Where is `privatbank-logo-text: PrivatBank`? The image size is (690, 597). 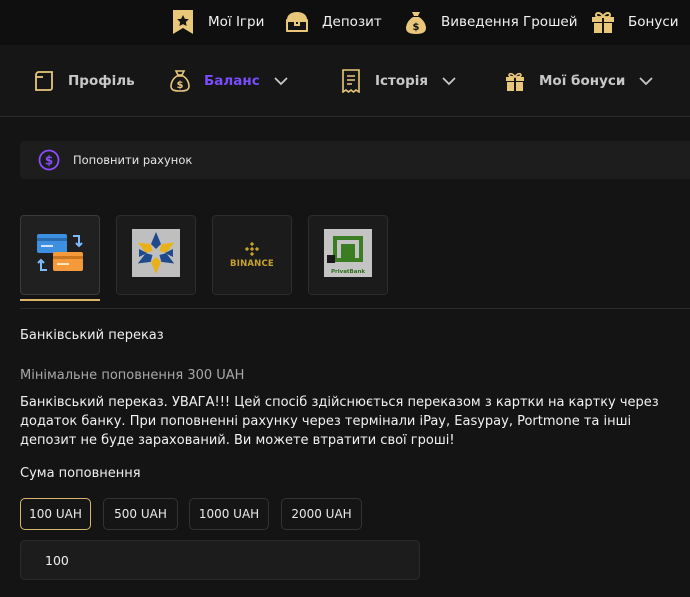 privatbank-logo-text: PrivatBank is located at coordinates (348, 272).